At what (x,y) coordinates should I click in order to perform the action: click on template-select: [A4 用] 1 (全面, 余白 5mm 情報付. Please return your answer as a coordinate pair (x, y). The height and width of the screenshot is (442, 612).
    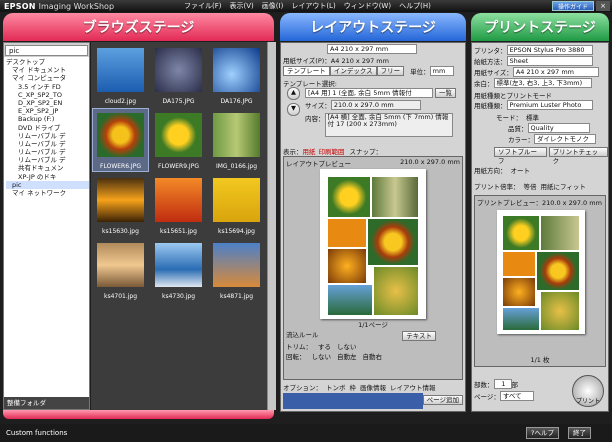
    Looking at the image, I should click on (369, 93).